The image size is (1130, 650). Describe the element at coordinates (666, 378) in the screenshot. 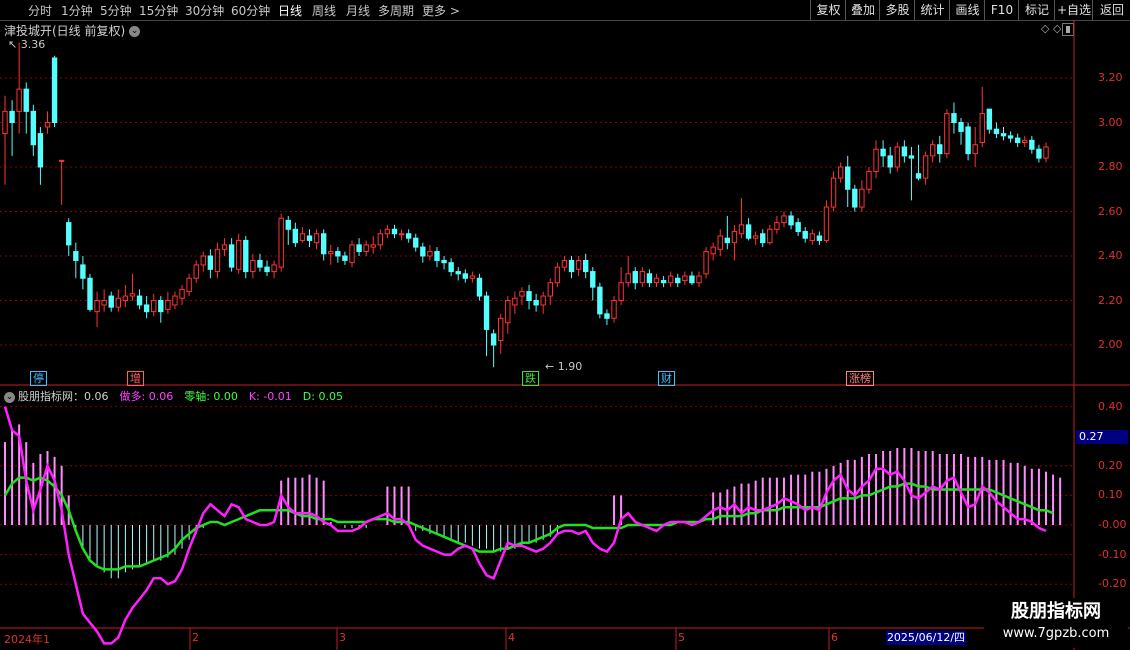

I see `event-marker: 财` at that location.